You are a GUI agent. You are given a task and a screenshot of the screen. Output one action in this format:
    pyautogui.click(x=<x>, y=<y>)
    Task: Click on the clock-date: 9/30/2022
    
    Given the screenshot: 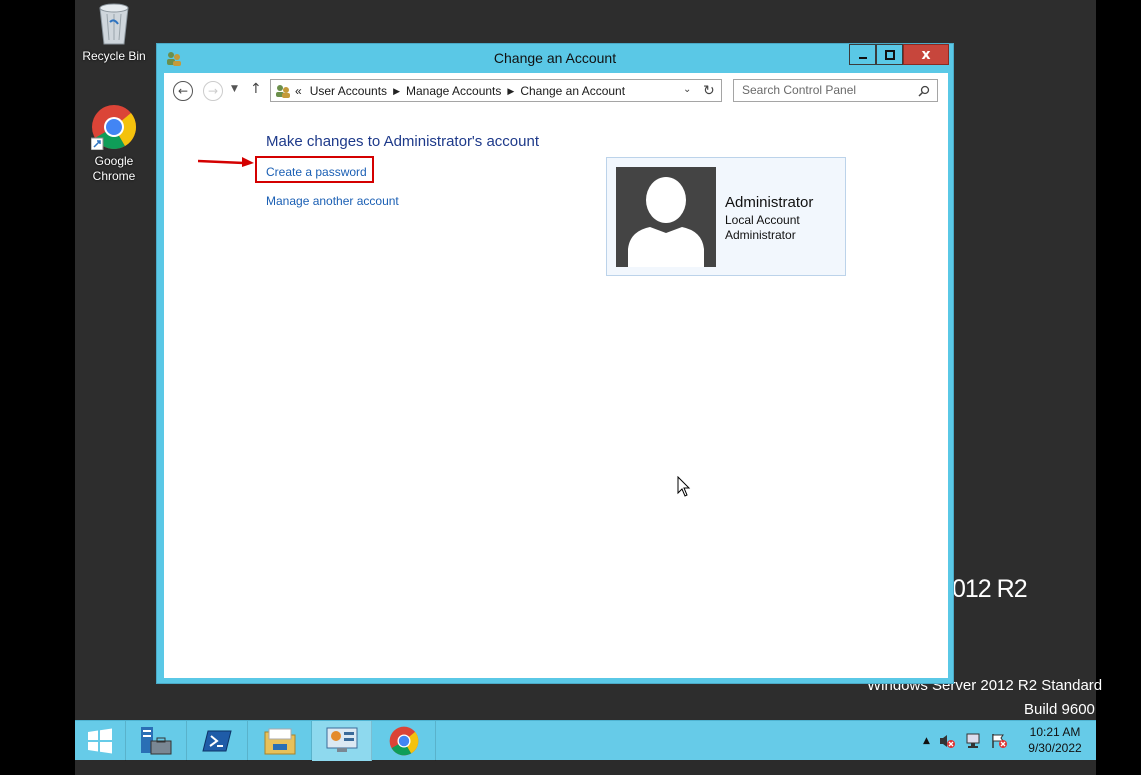 What is the action you would take?
    pyautogui.click(x=1055, y=748)
    